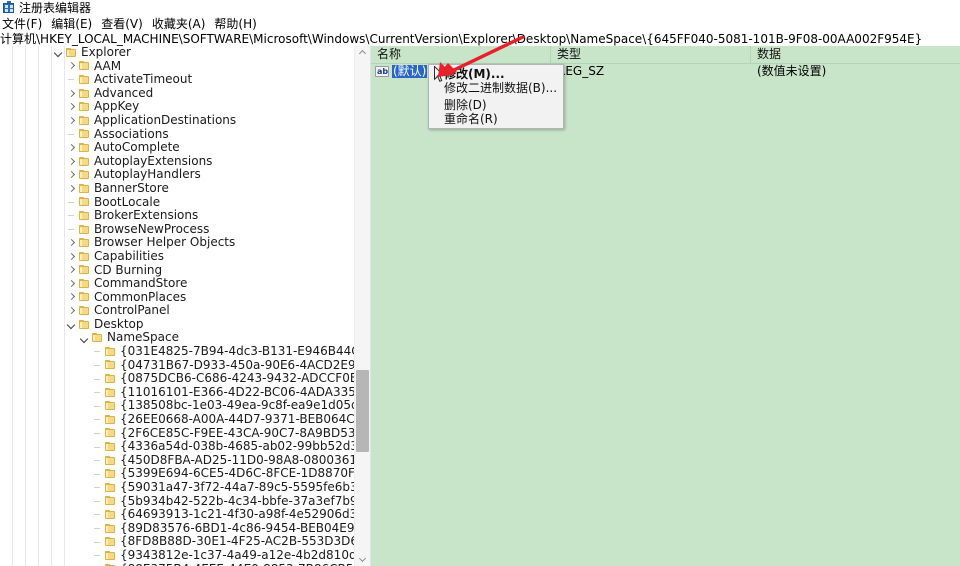  I want to click on tree-node: {26EE0668-A00A-44D7-9371-BEB064C98683}, so click(185, 419).